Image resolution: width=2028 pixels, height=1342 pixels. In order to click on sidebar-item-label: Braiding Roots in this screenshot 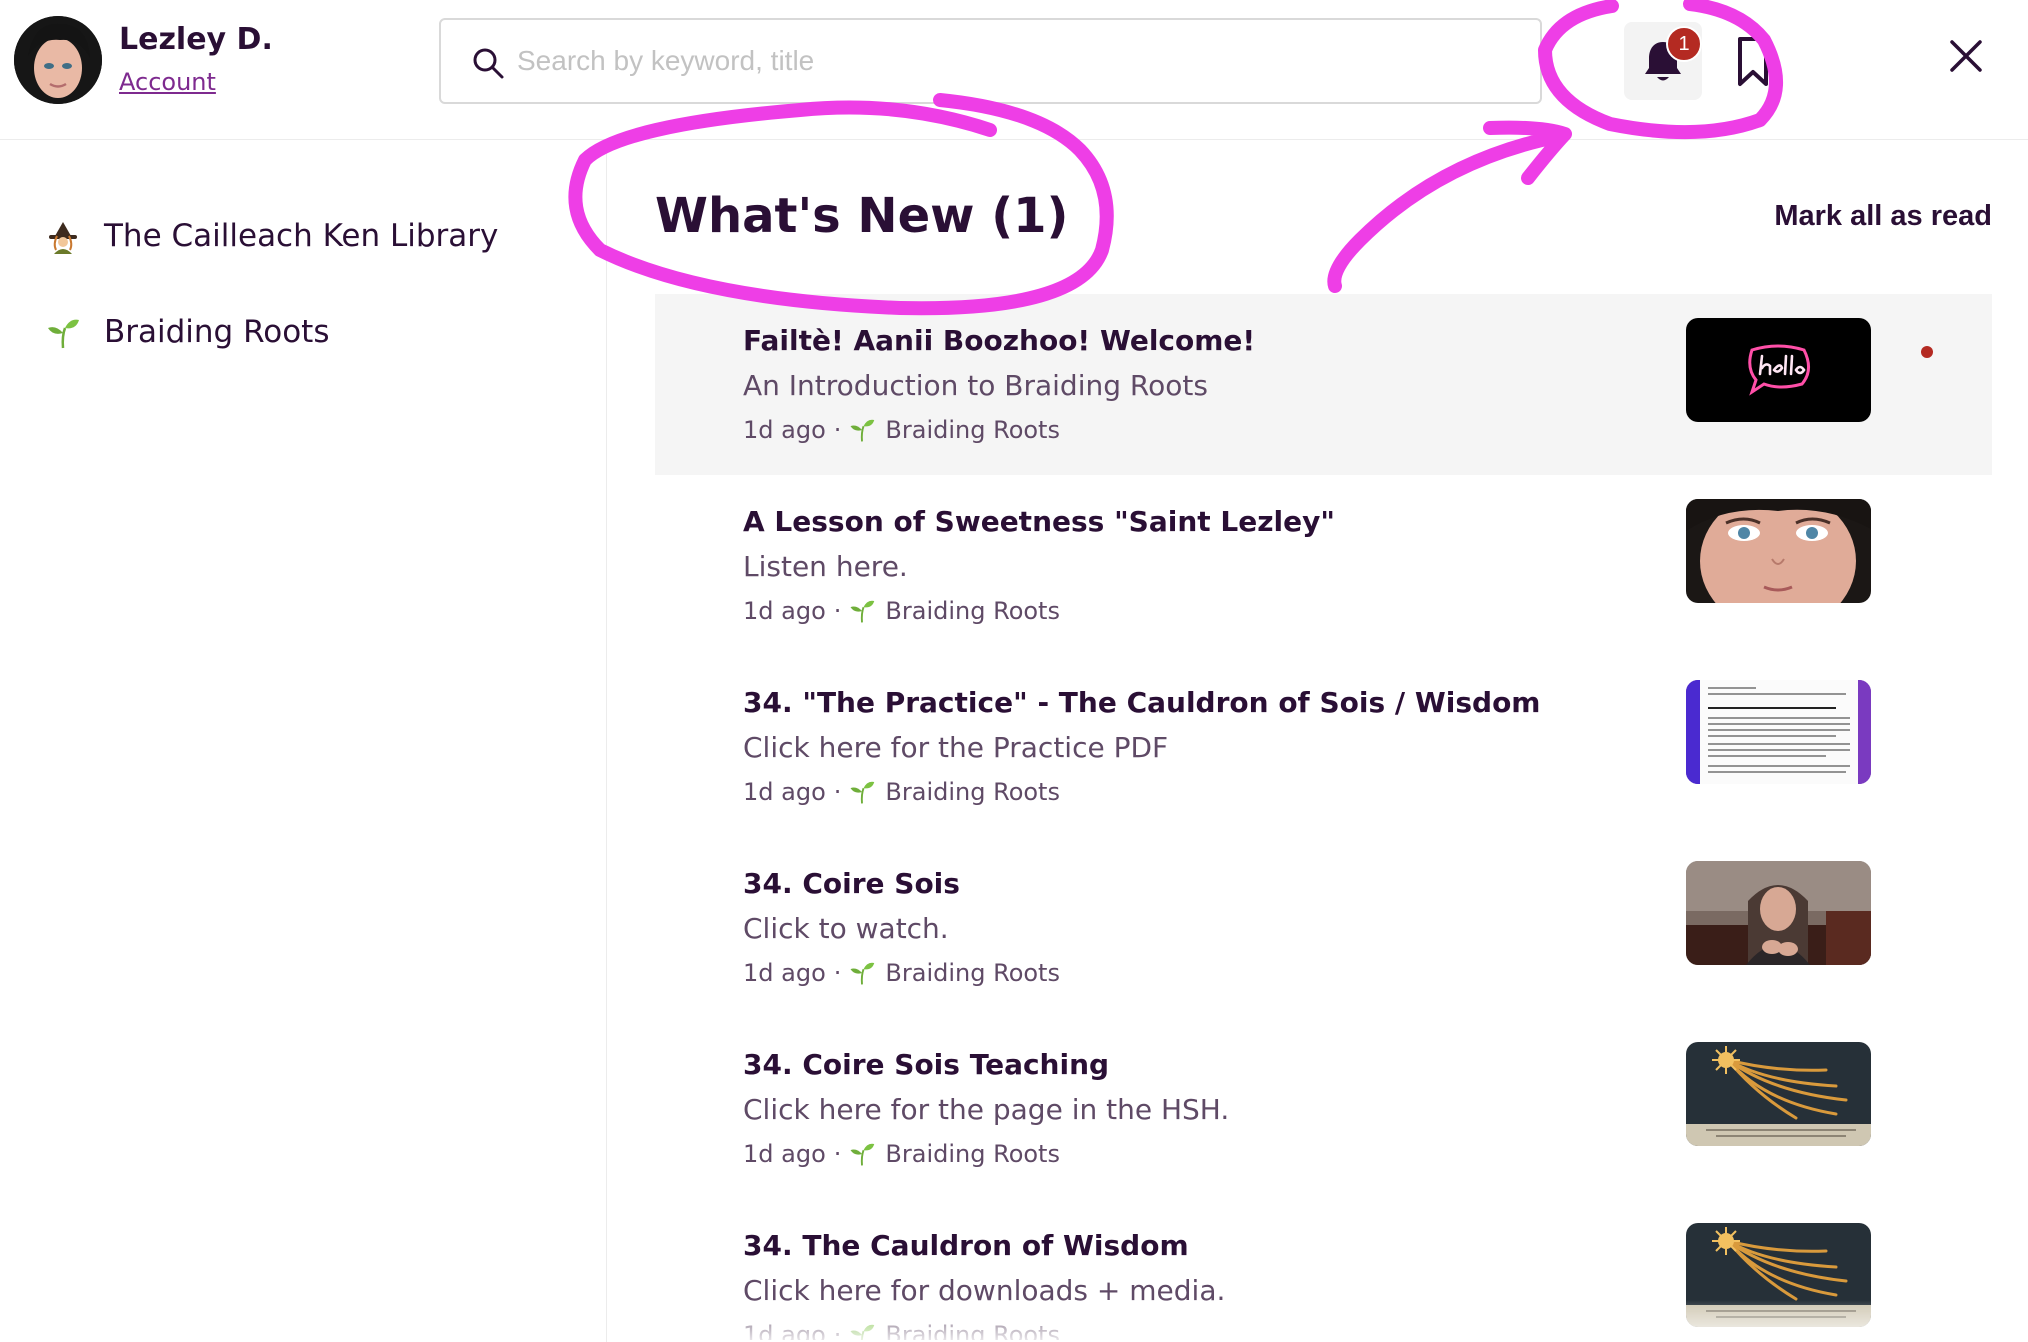, I will do `click(217, 332)`.